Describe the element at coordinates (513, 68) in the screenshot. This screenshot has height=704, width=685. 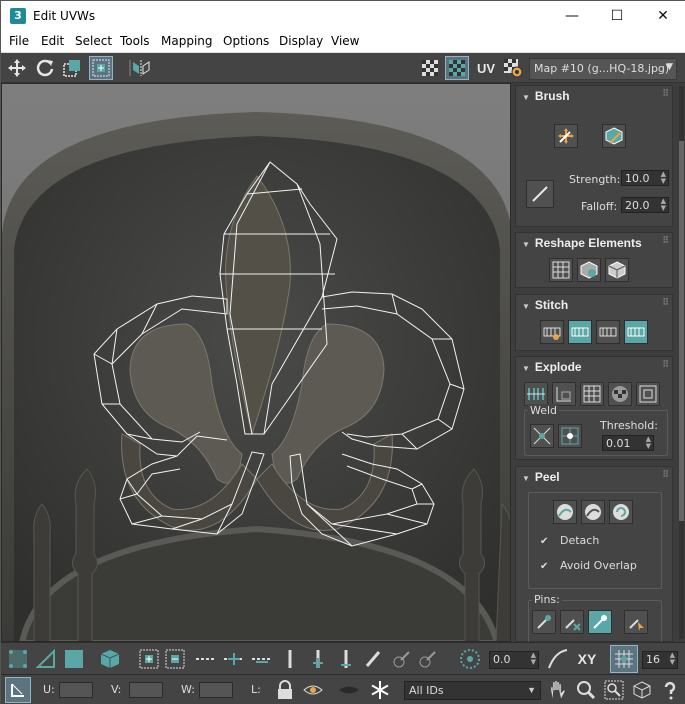
I see `map-settings-button` at that location.